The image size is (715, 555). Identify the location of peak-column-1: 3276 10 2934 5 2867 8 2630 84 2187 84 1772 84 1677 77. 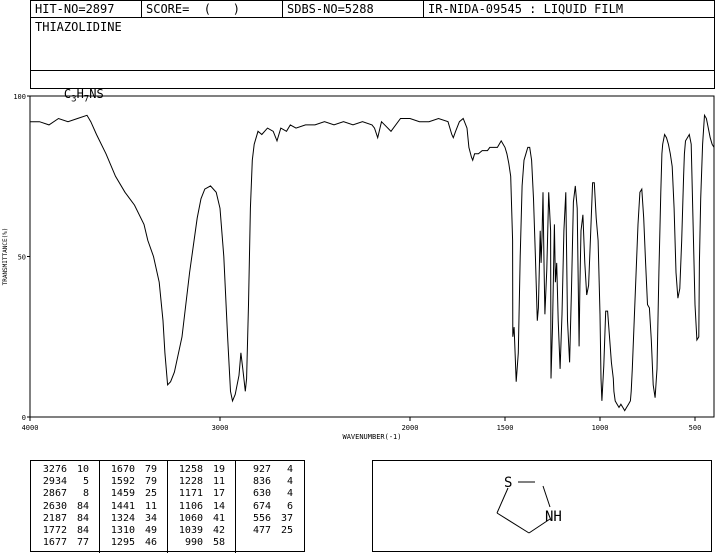
(63, 506).